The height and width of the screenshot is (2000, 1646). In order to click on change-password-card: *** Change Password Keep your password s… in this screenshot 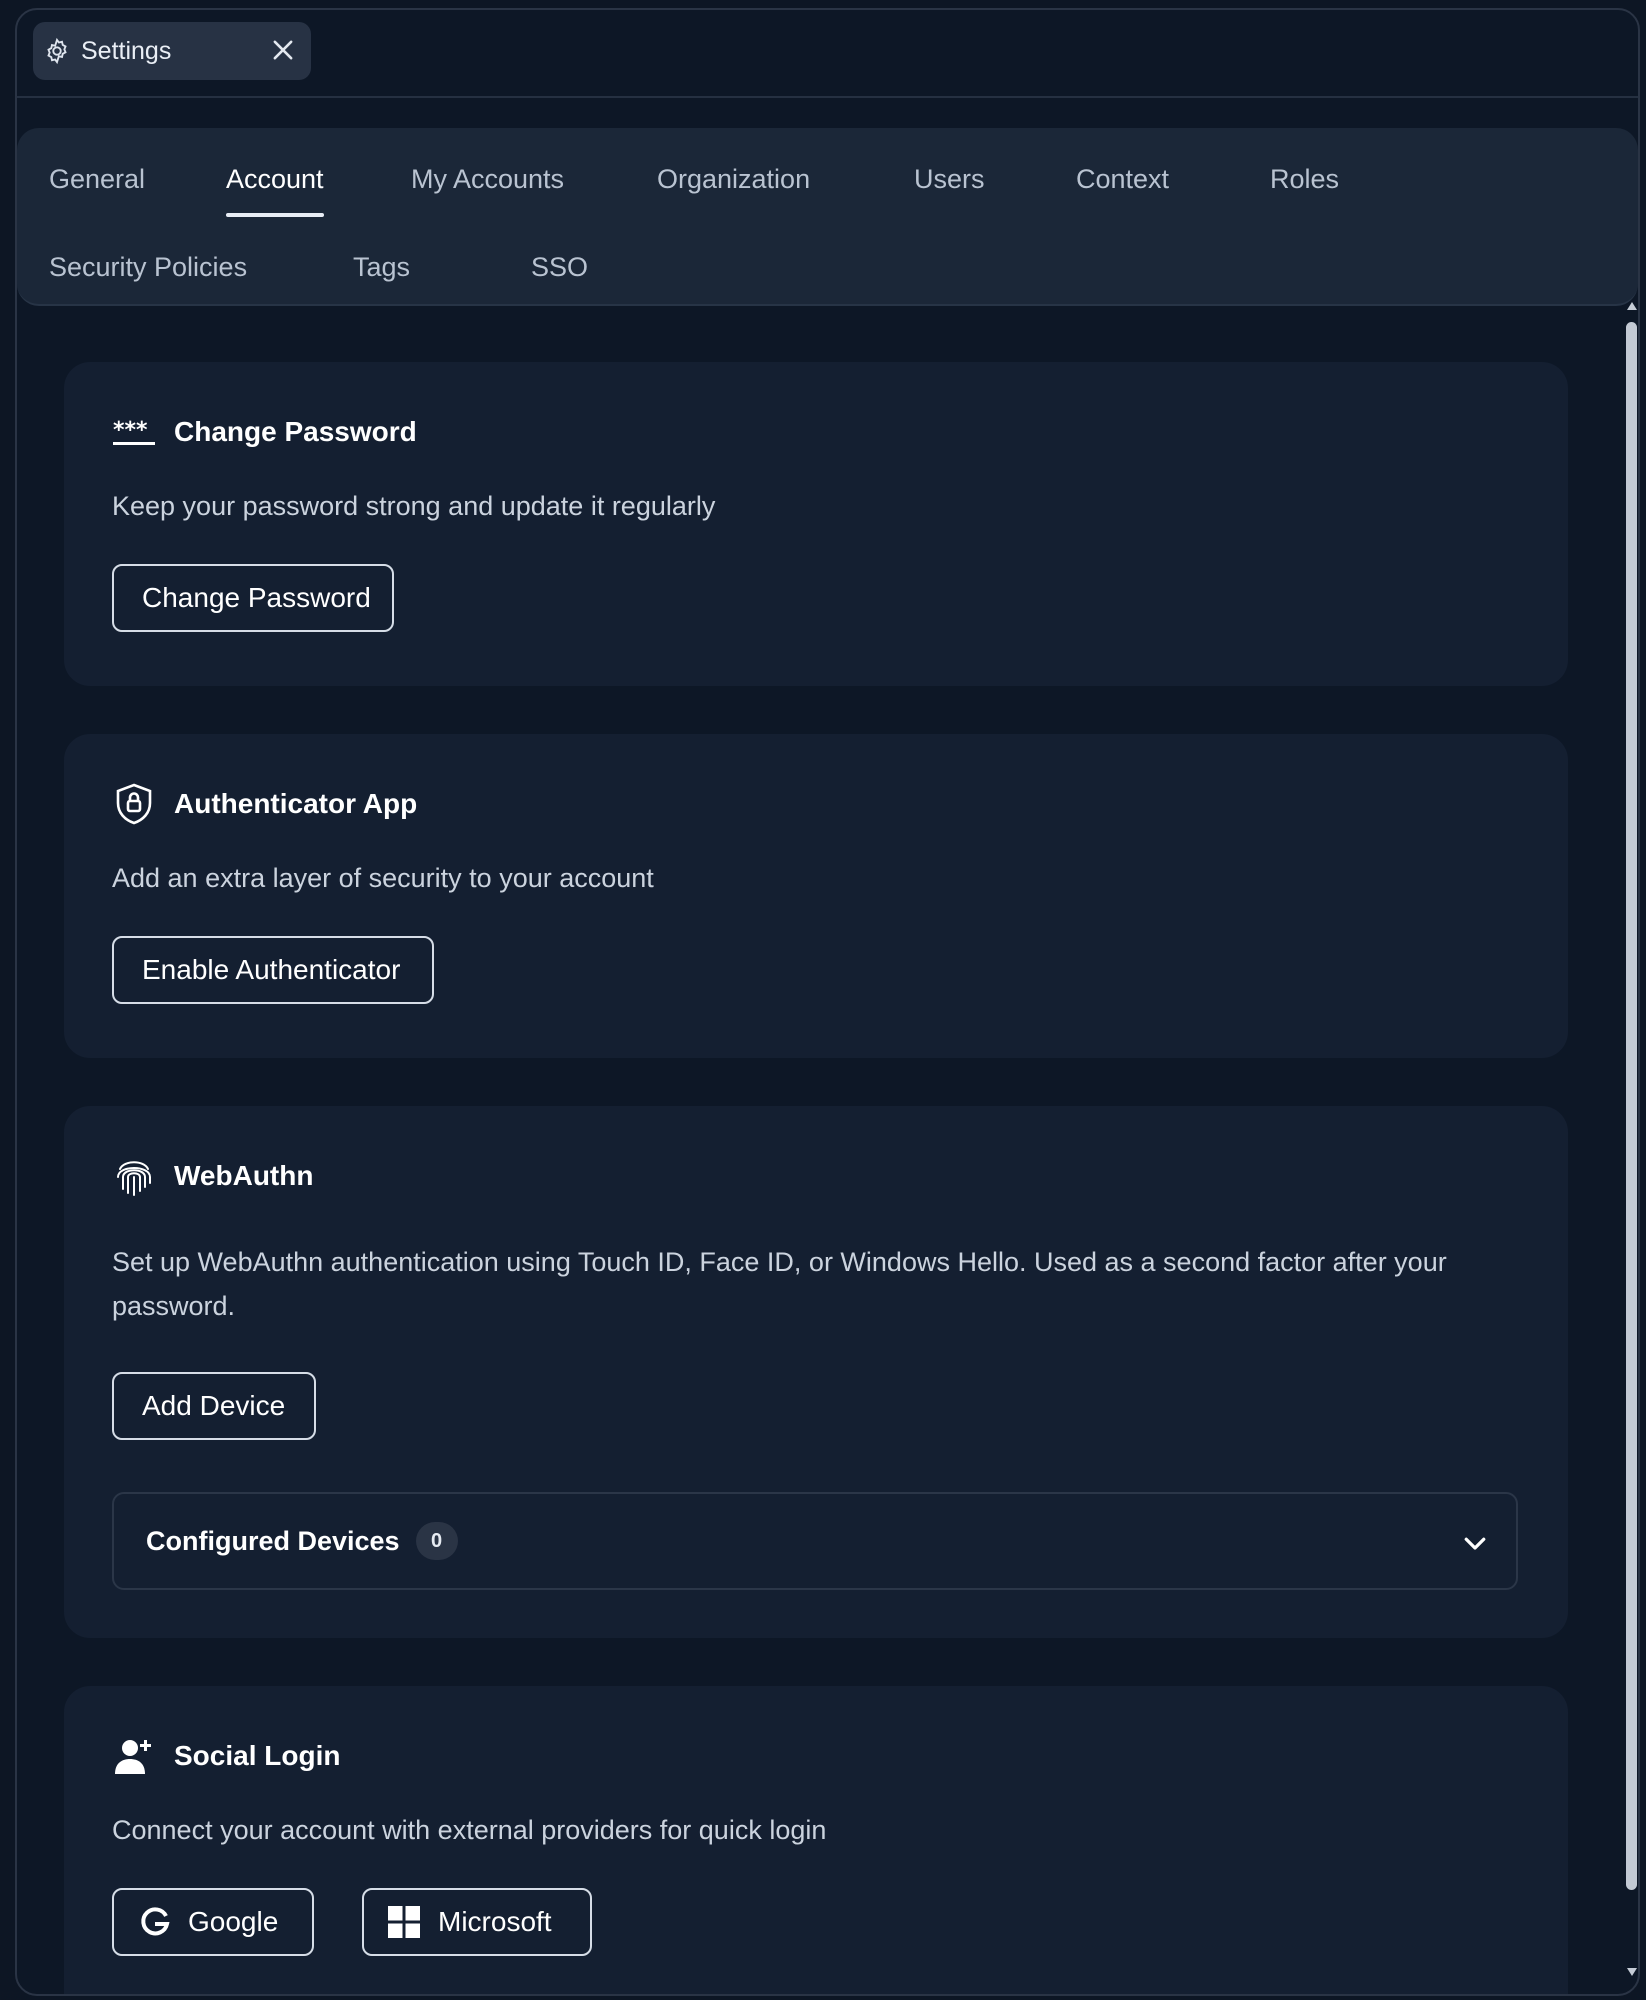, I will do `click(816, 524)`.